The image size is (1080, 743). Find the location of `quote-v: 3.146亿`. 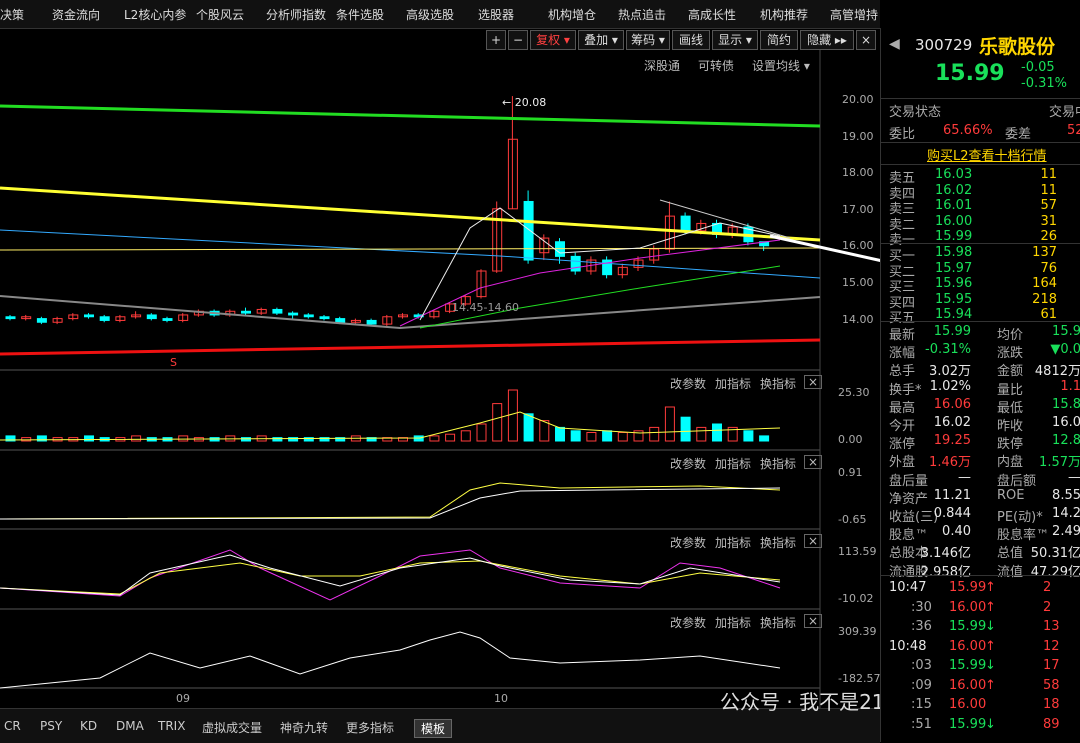

quote-v: 3.146亿 is located at coordinates (945, 554).